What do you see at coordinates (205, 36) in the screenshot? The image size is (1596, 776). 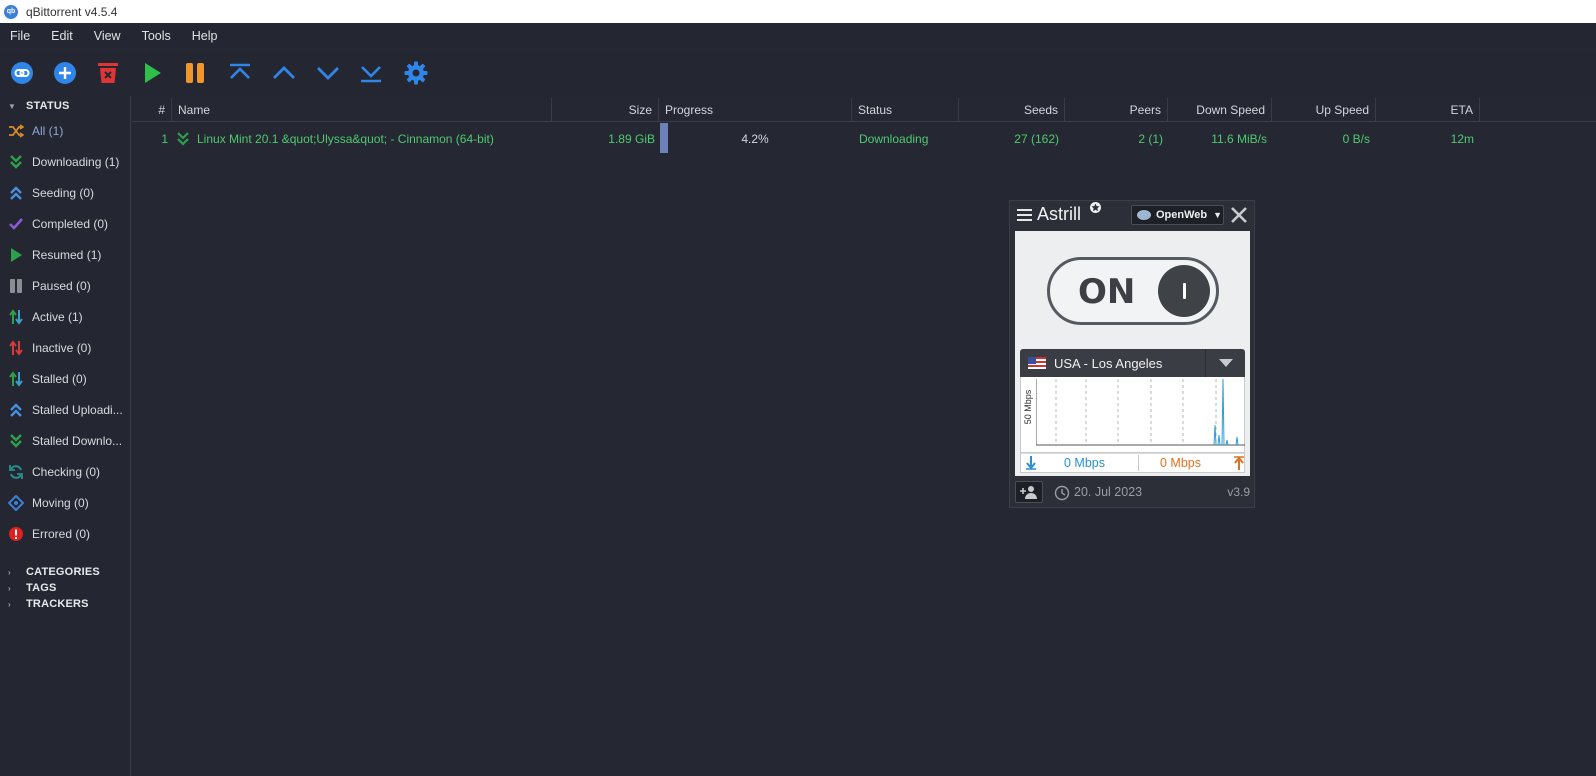 I see `menu-help: Help` at bounding box center [205, 36].